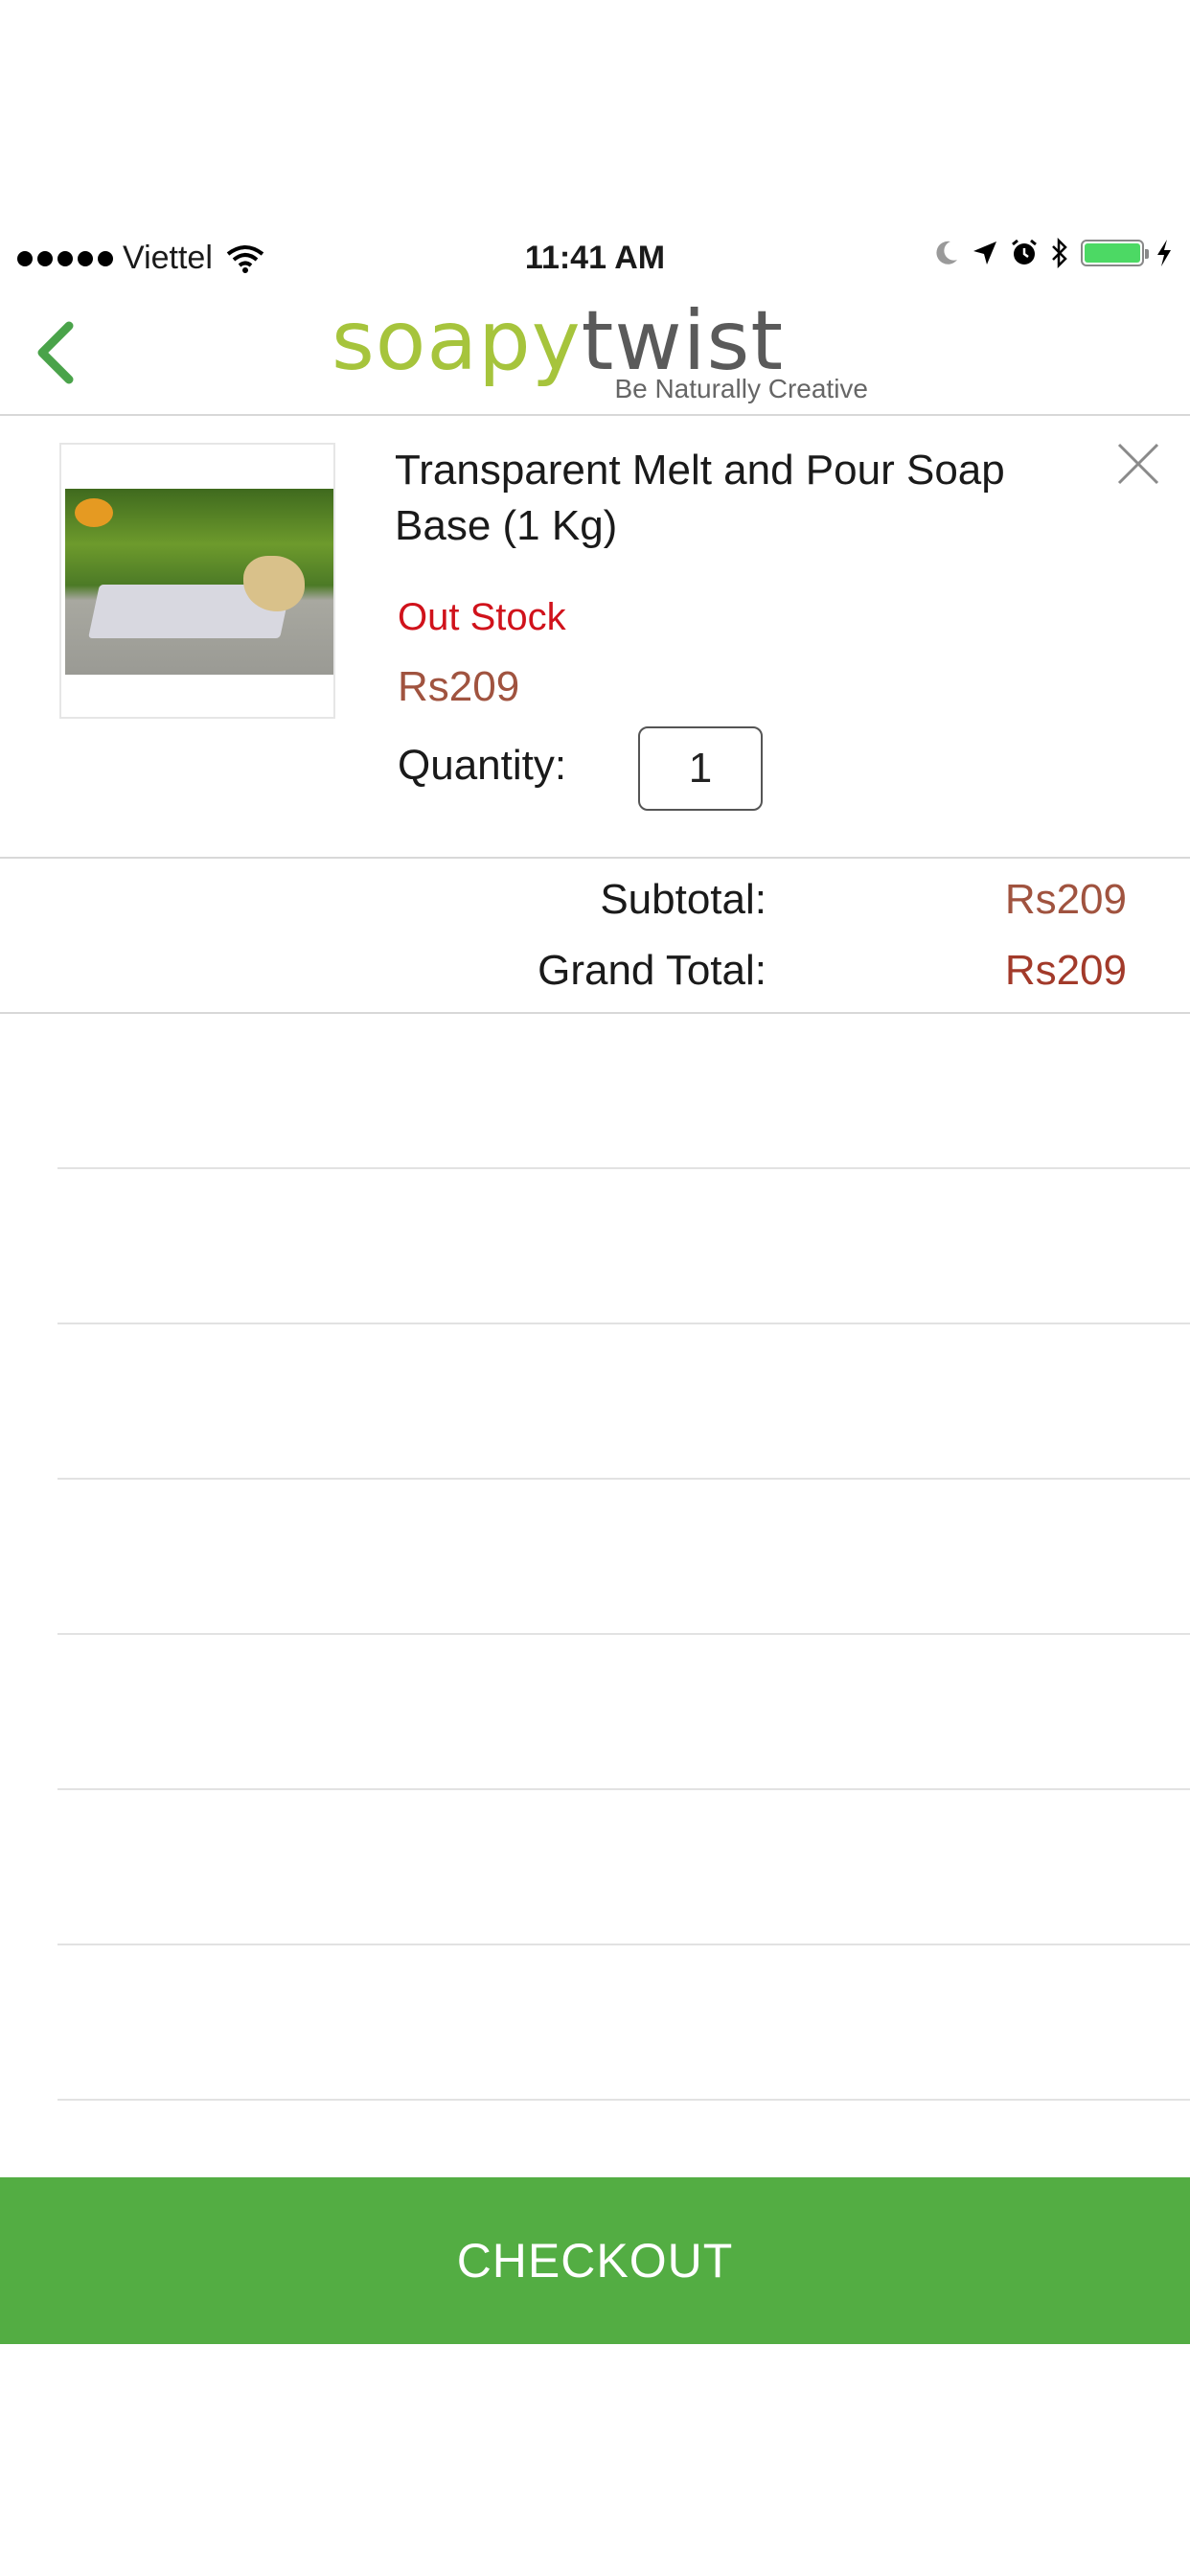  Describe the element at coordinates (947, 252) in the screenshot. I see `moon-icon` at that location.